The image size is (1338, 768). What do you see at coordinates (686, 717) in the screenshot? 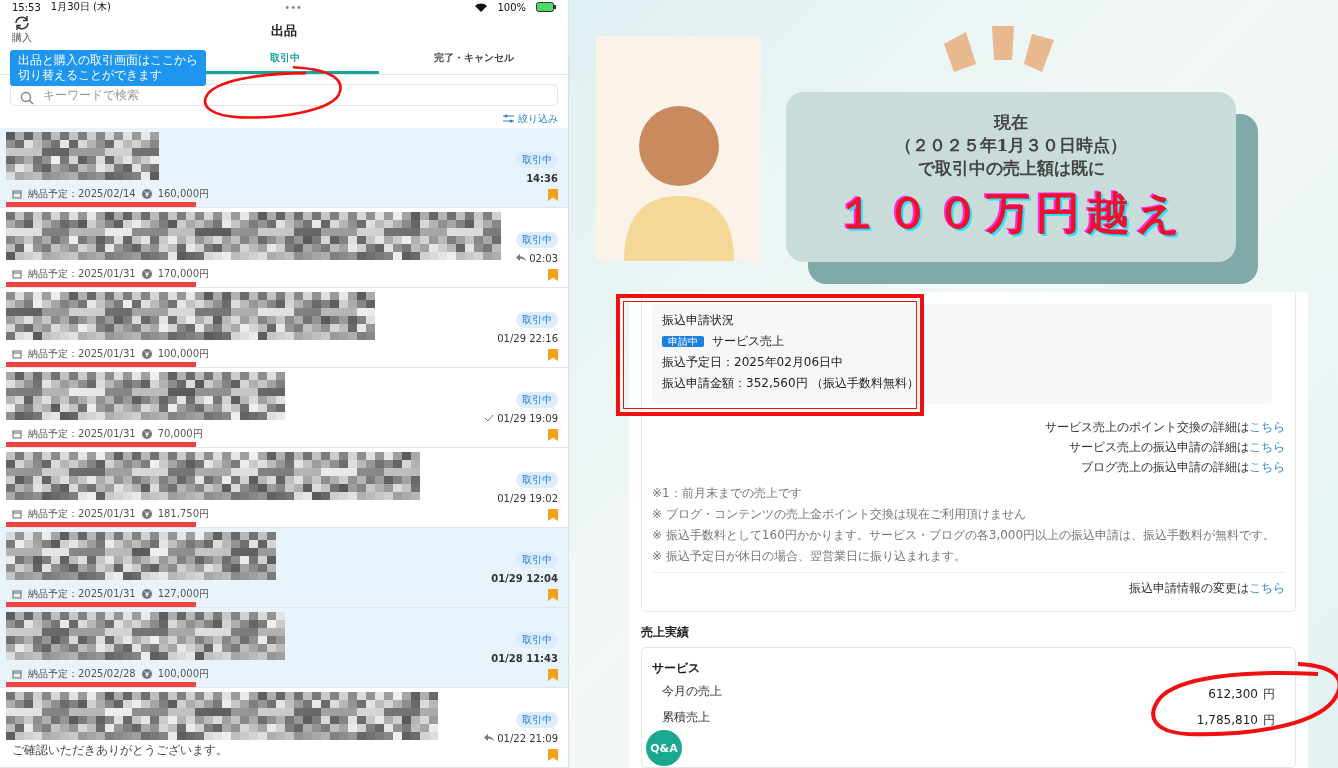
I see `sales-label: 累積売上` at bounding box center [686, 717].